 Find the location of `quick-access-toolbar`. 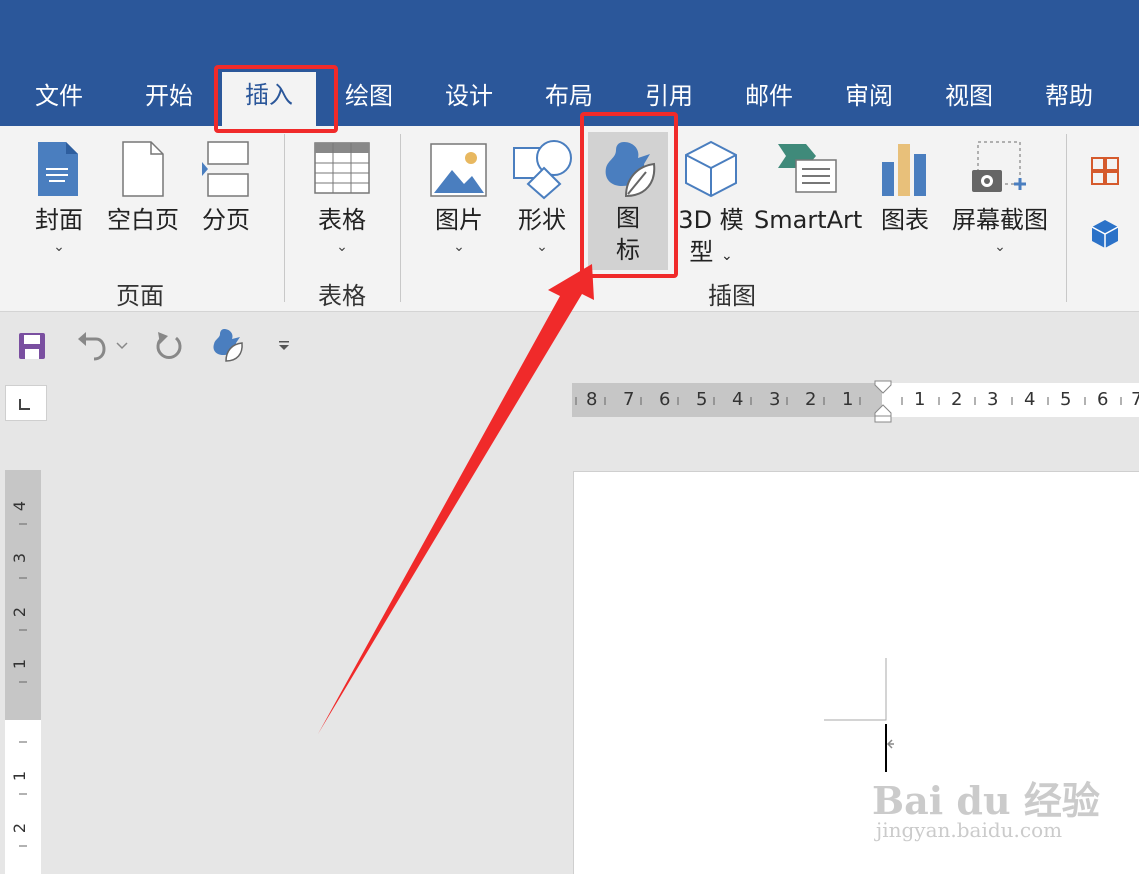

quick-access-toolbar is located at coordinates (569, 345).